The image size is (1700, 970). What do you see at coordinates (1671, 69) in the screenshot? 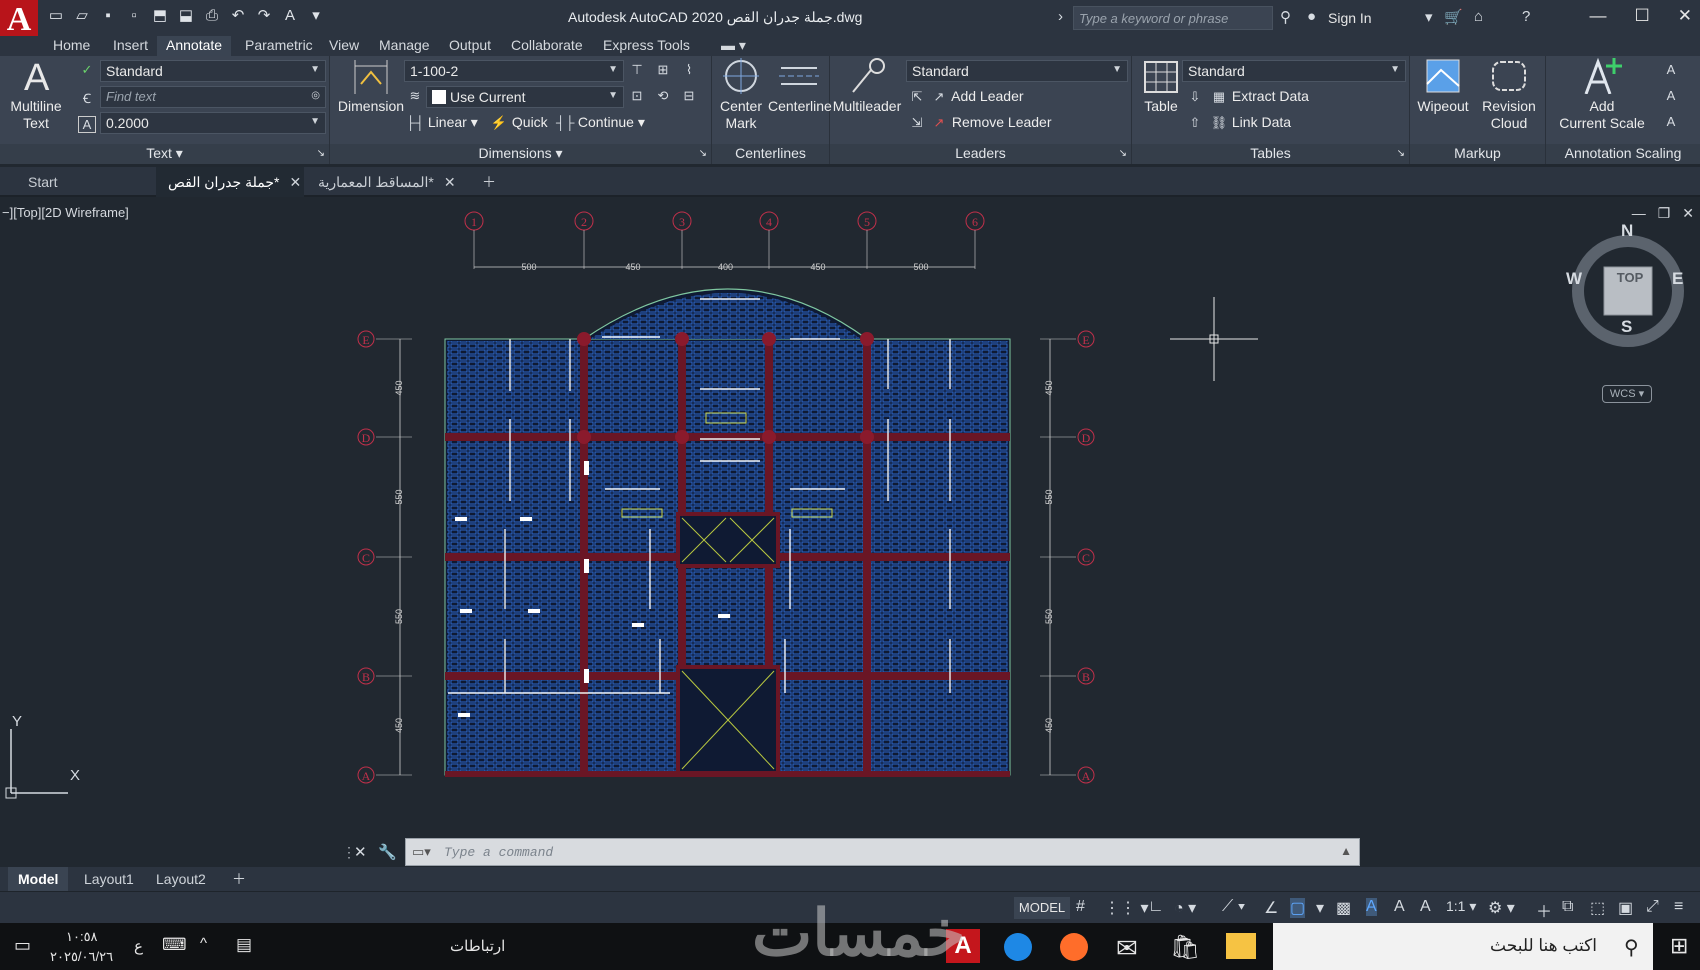
I see `delete-current-scale-icon: A` at bounding box center [1671, 69].